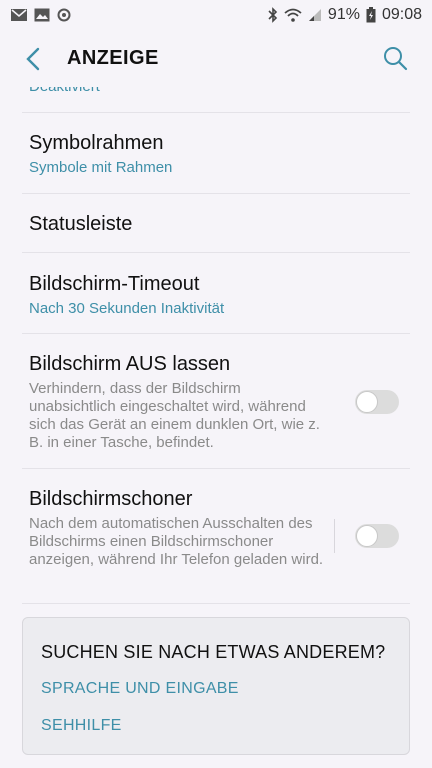  I want to click on status-bar: 91% 09:08, so click(216, 15).